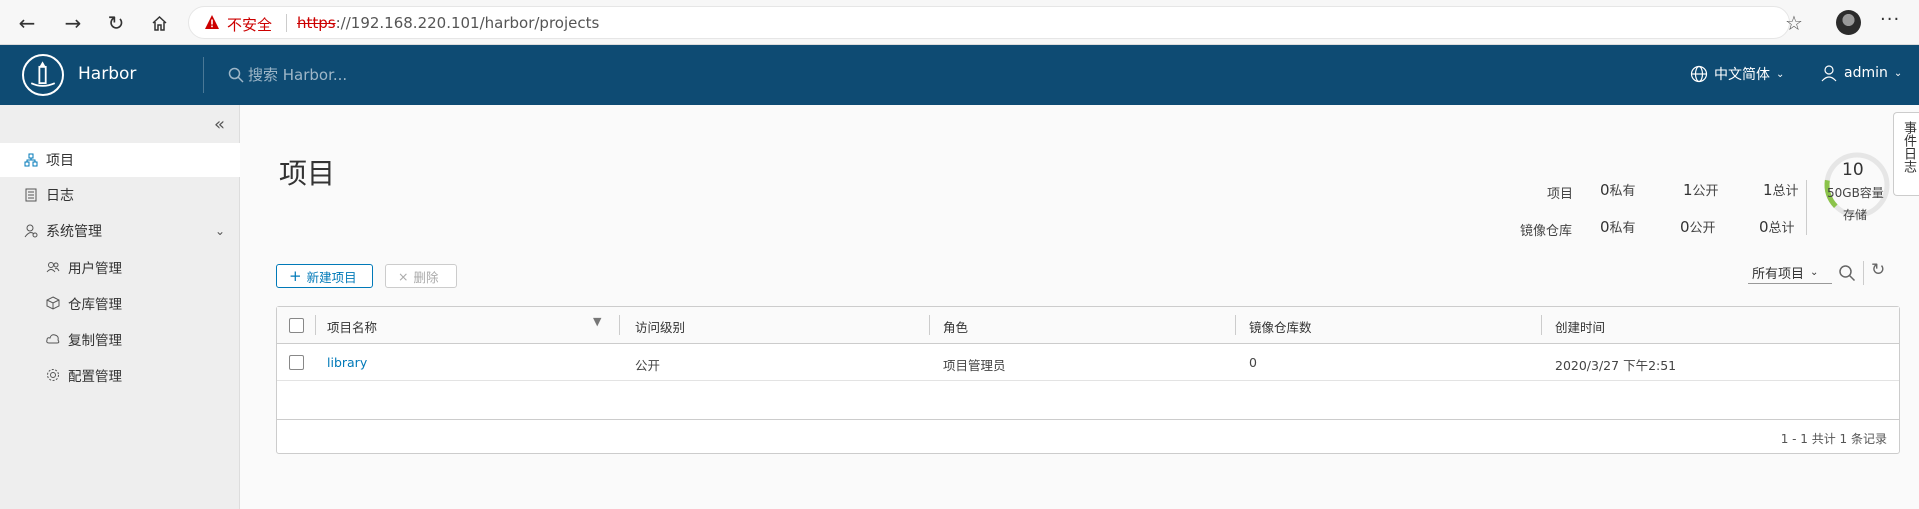 The width and height of the screenshot is (1919, 509). What do you see at coordinates (43, 75) in the screenshot?
I see `harbor-logo-icon` at bounding box center [43, 75].